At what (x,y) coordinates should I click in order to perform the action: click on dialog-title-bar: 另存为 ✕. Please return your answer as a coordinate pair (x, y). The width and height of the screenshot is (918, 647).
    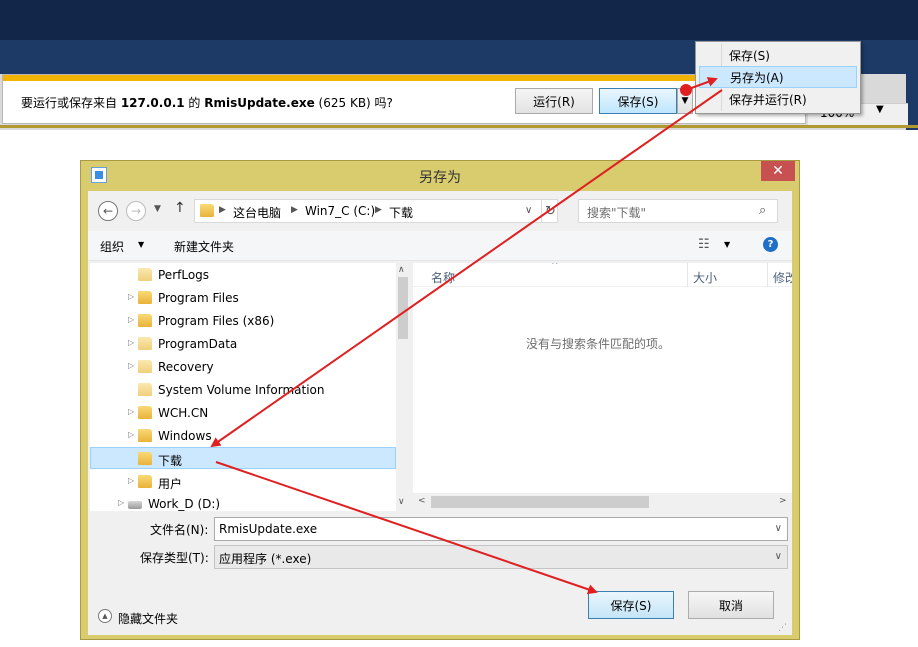
    Looking at the image, I should click on (440, 175).